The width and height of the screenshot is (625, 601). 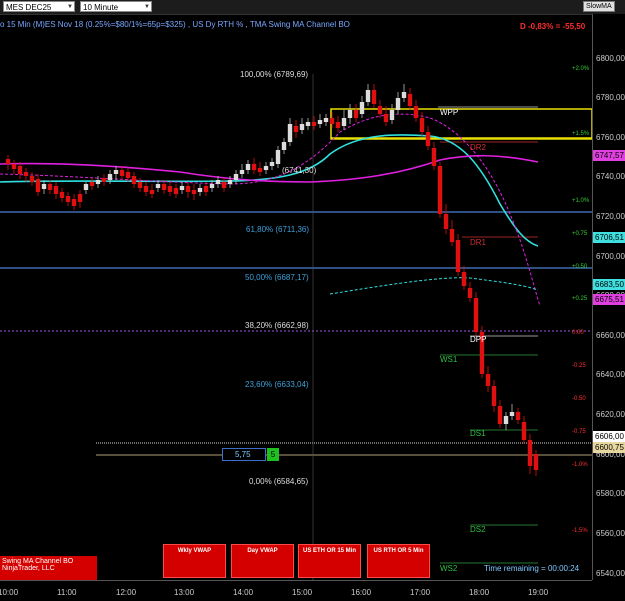 I want to click on time-tick-label: 18:00, so click(x=479, y=592).